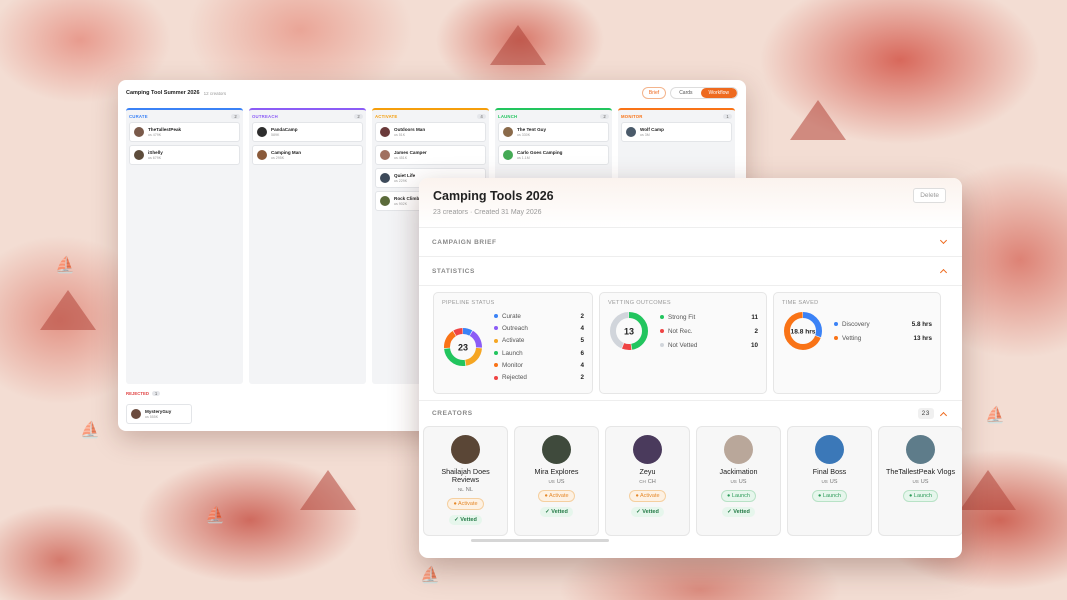  I want to click on country-code: CH, so click(651, 482).